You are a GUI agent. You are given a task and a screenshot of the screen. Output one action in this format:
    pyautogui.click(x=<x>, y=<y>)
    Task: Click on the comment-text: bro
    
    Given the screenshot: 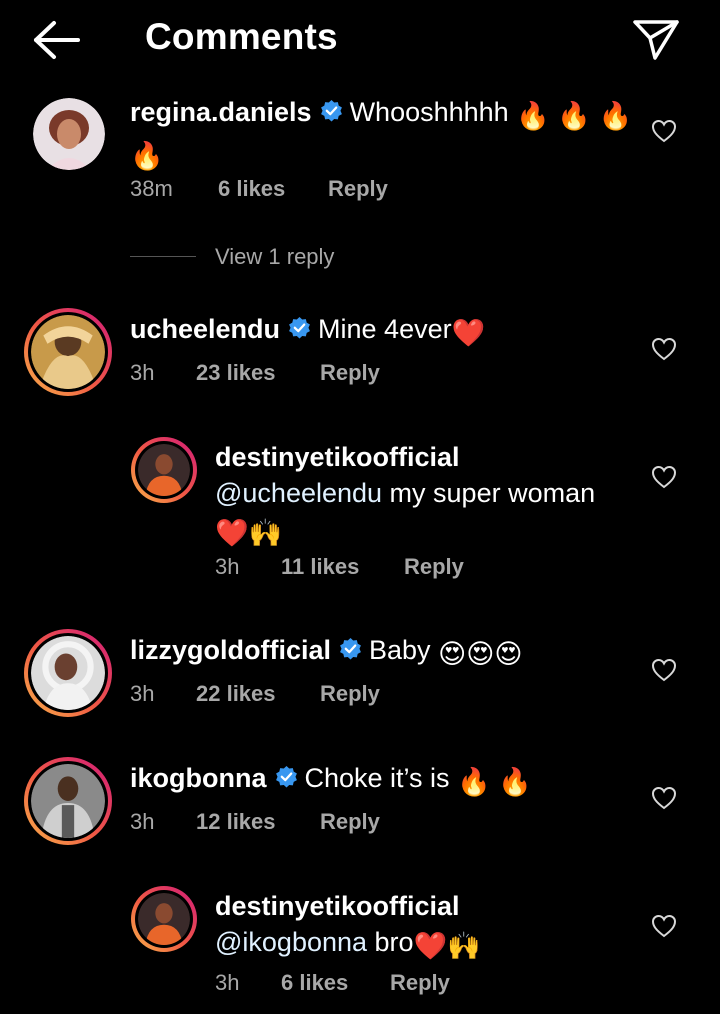 What is the action you would take?
    pyautogui.click(x=390, y=942)
    